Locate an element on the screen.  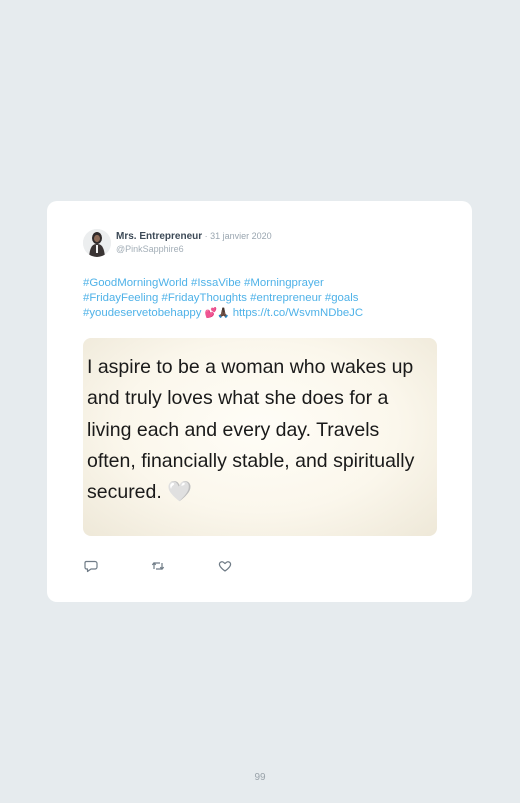
tweet-emojis: 💕🙏🏿 is located at coordinates (217, 313).